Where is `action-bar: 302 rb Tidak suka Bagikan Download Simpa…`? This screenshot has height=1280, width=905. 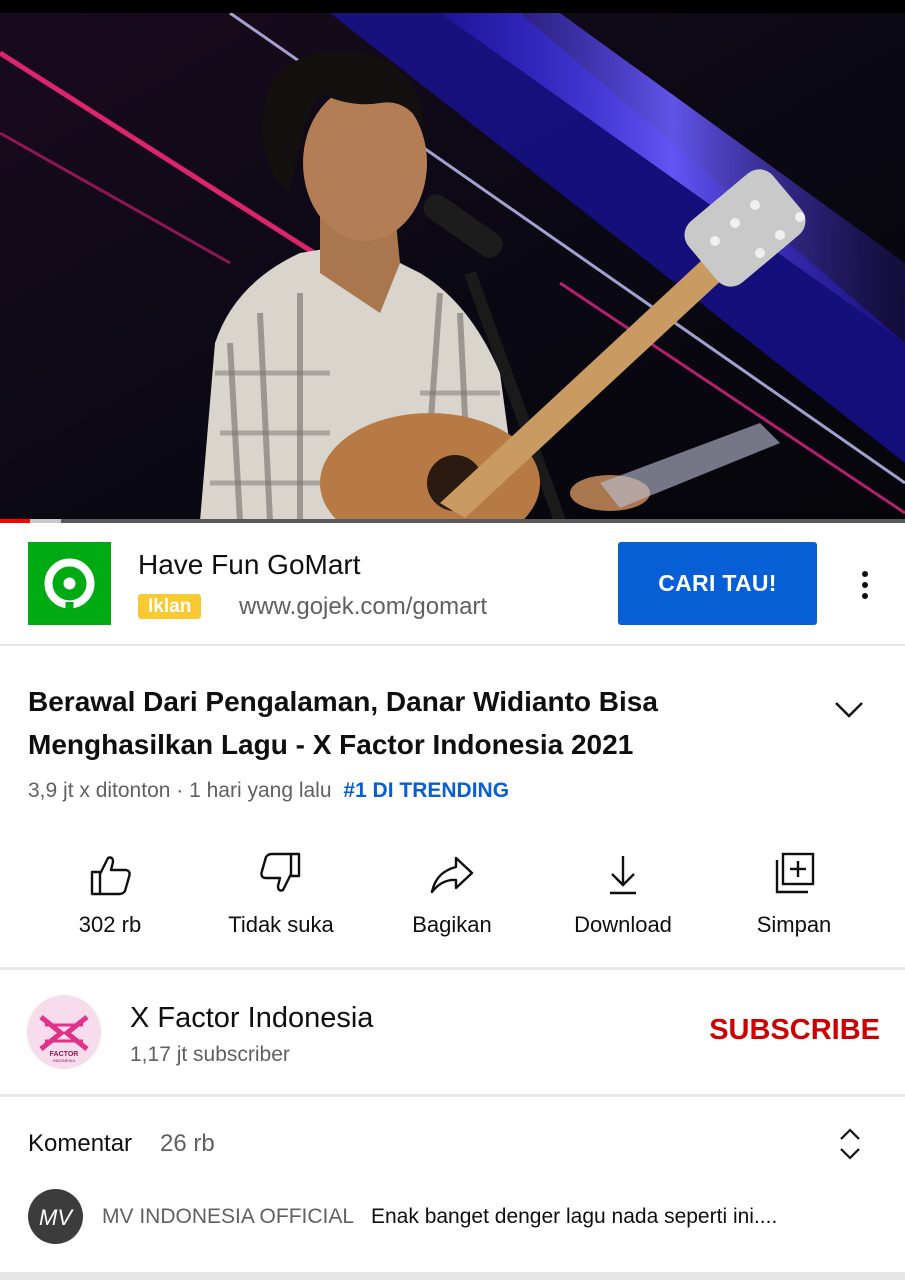 action-bar: 302 rb Tidak suka Bagikan Download Simpa… is located at coordinates (452, 896).